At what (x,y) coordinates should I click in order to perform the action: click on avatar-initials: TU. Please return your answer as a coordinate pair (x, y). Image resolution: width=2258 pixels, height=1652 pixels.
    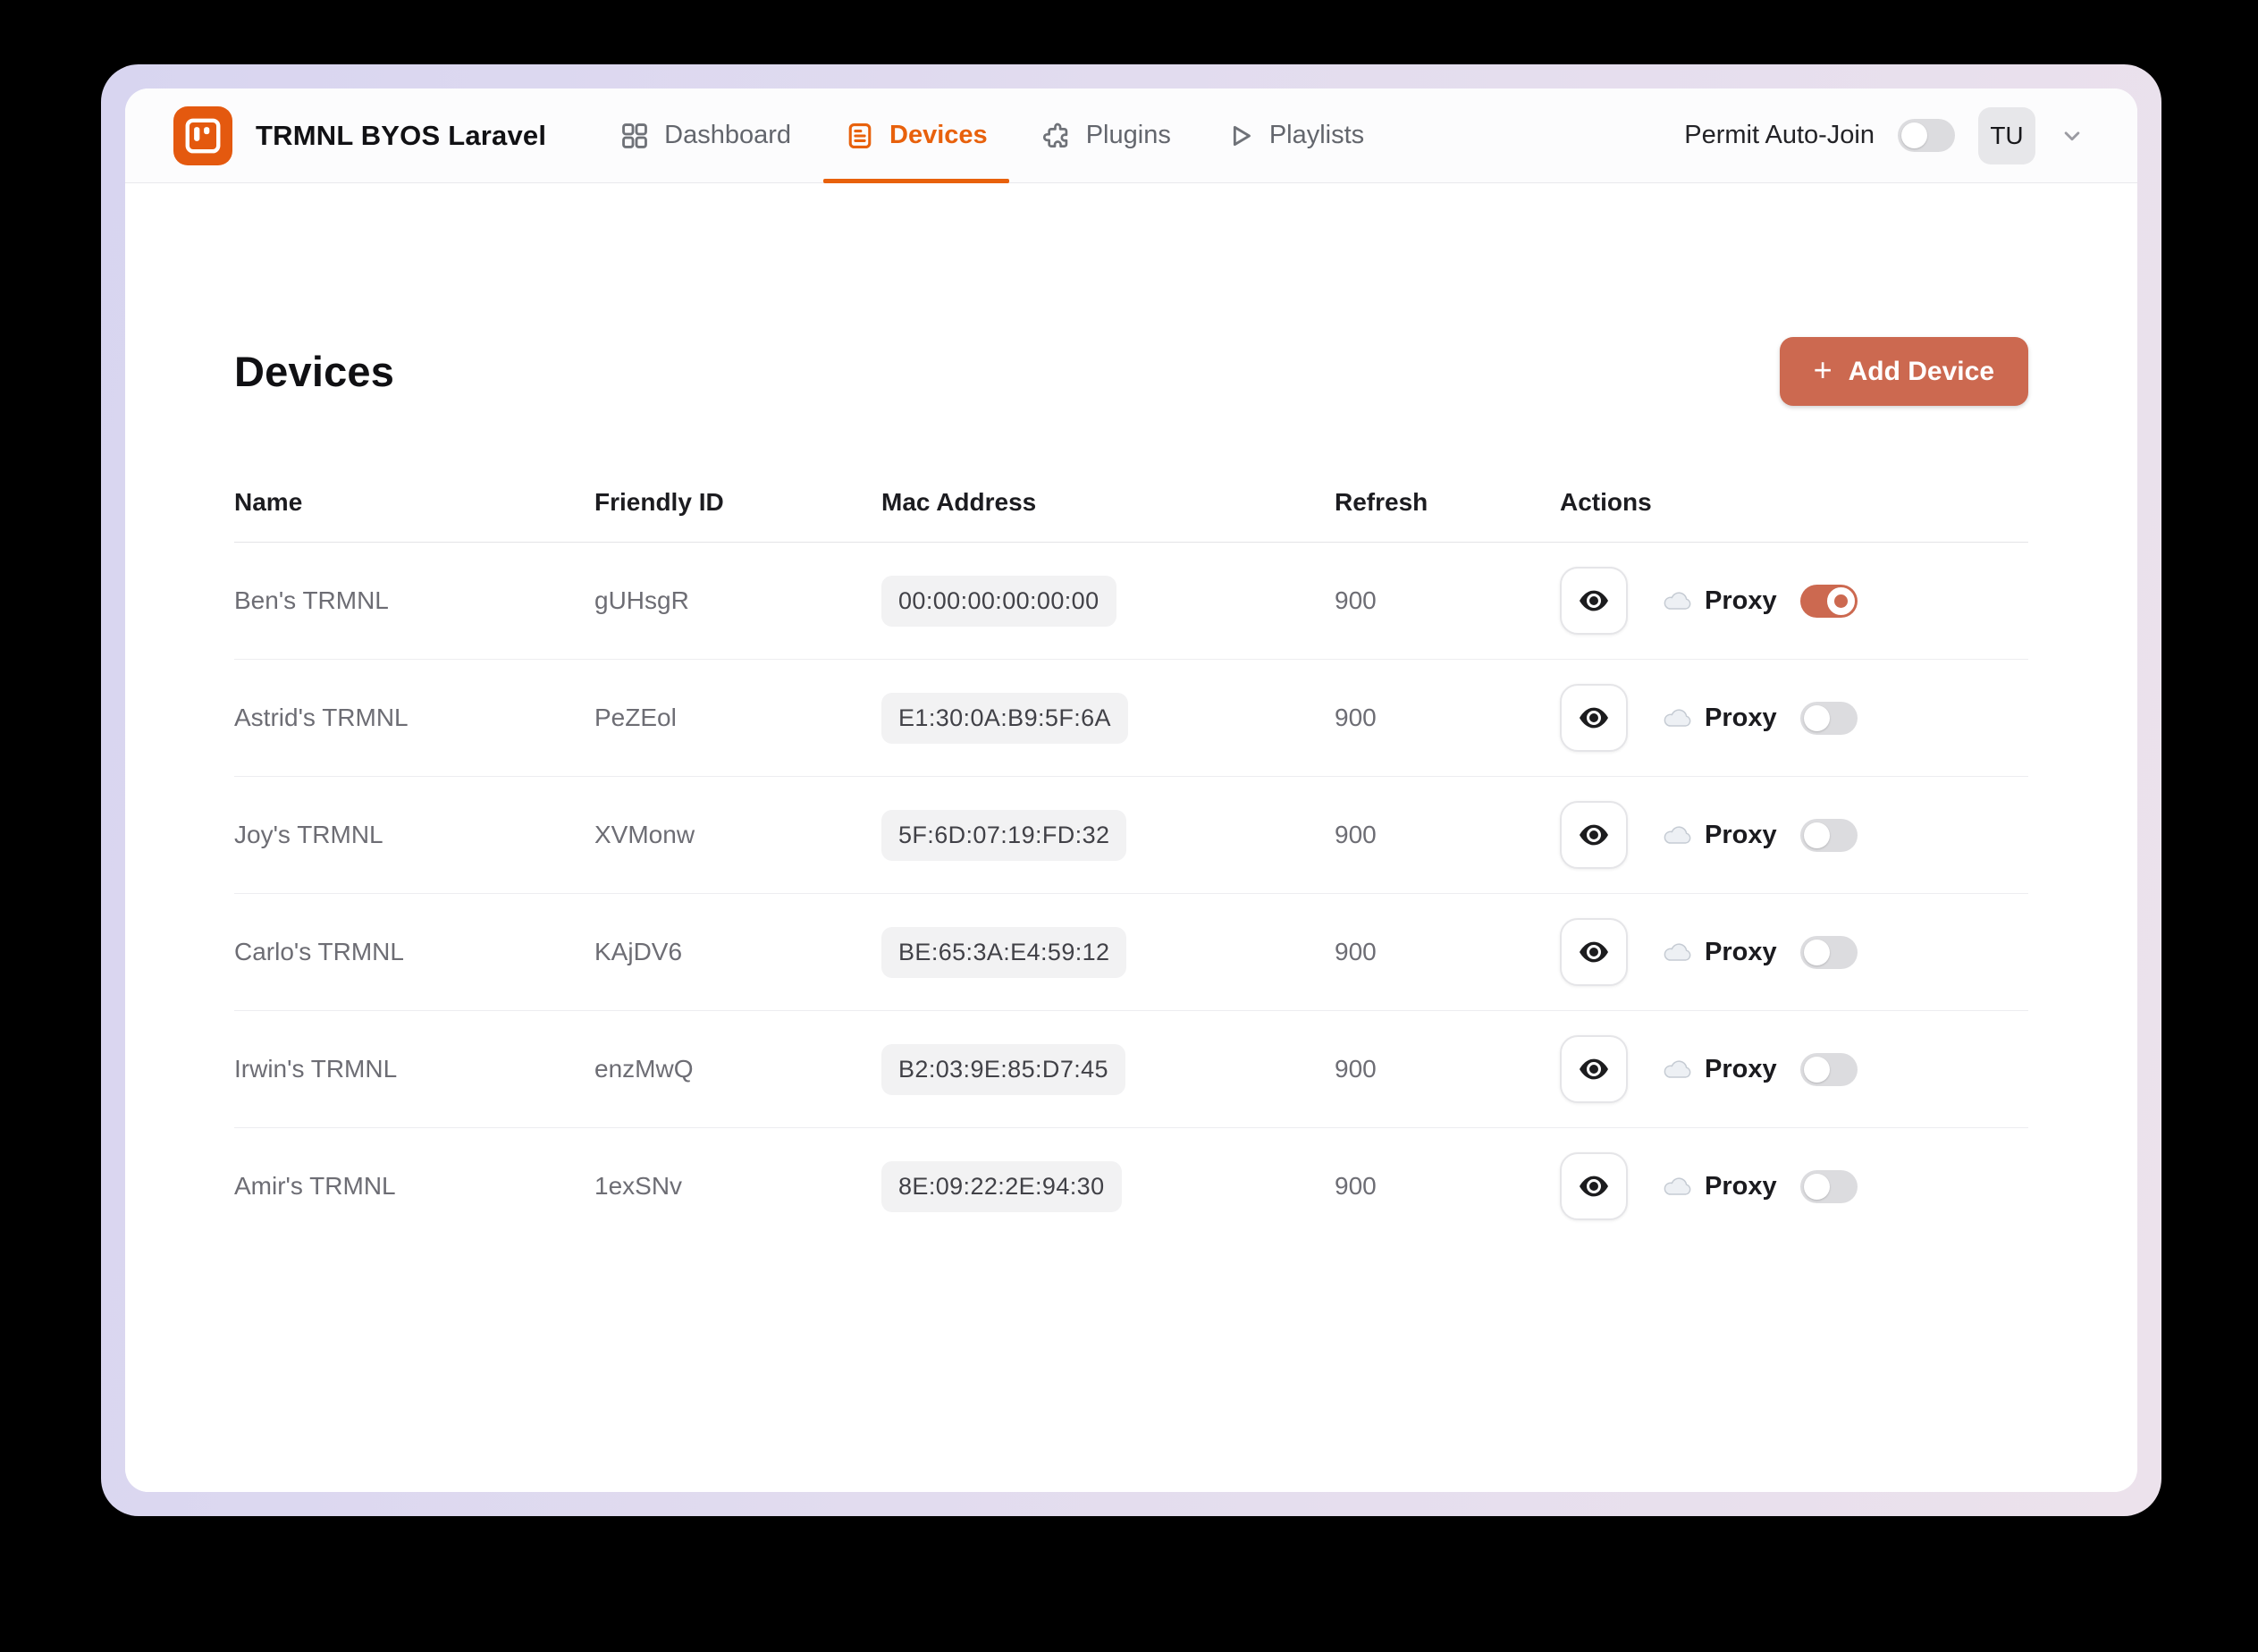
    Looking at the image, I should click on (2007, 135).